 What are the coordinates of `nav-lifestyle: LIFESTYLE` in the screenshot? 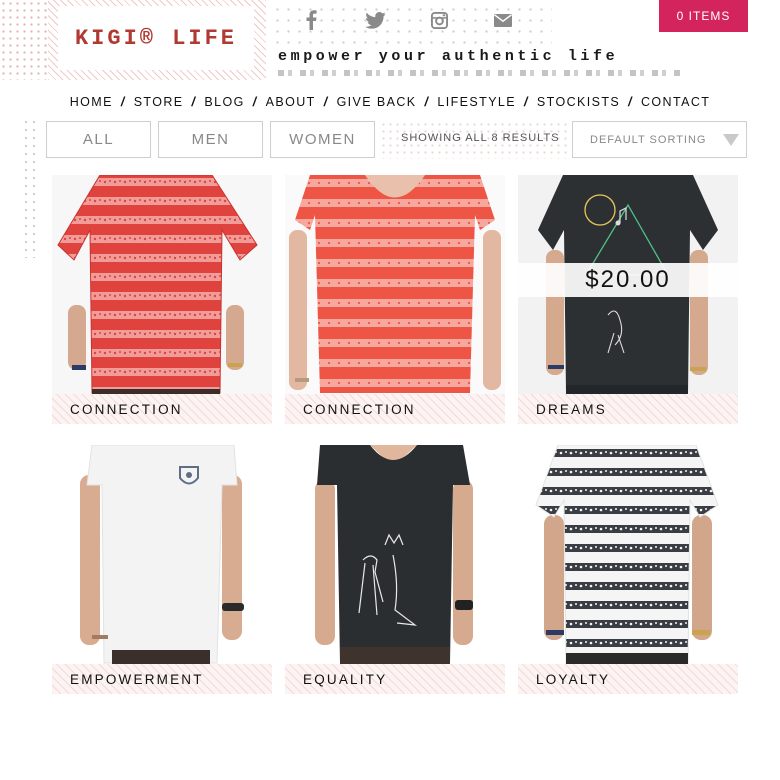 It's located at (476, 102).